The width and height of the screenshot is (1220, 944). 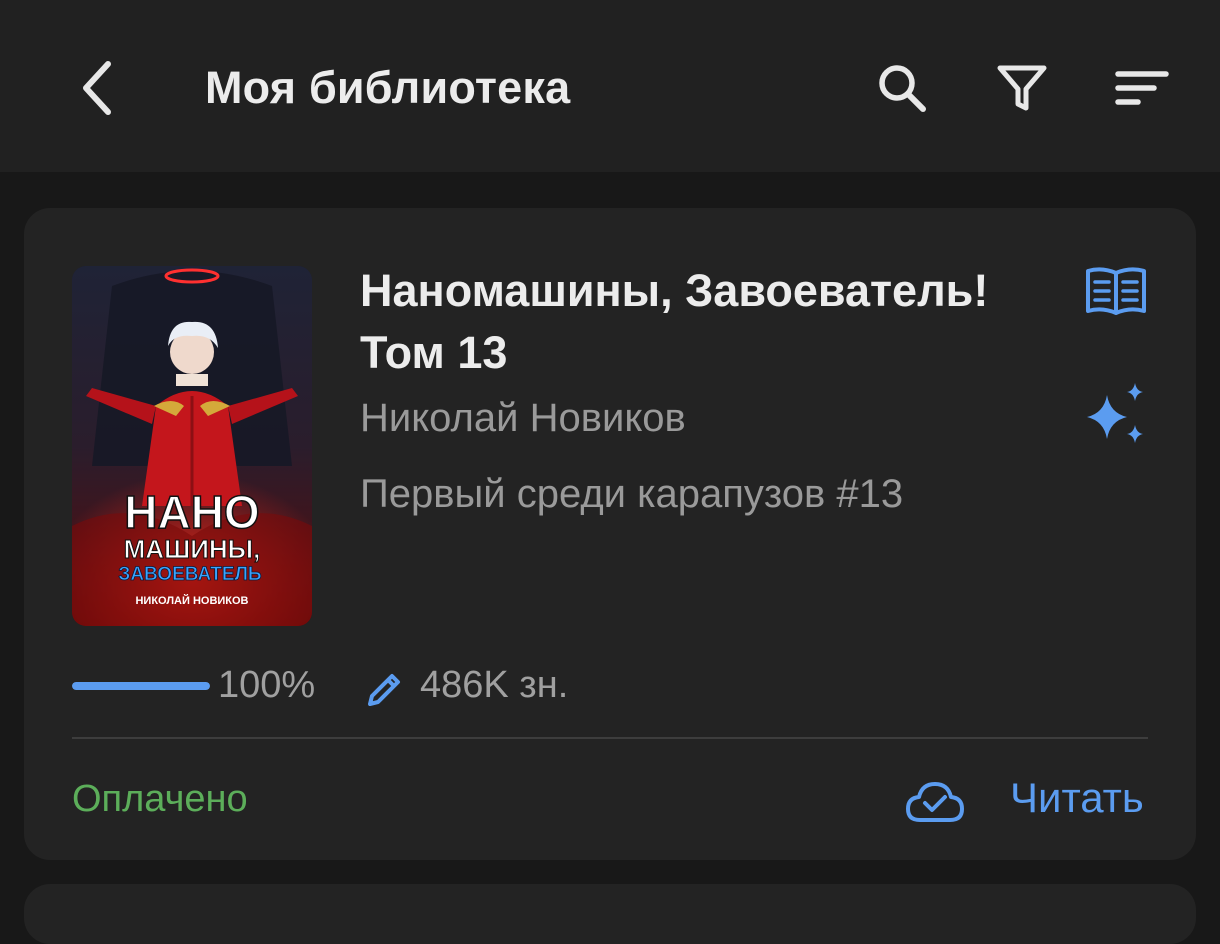 I want to click on sort-icon, so click(x=1142, y=88).